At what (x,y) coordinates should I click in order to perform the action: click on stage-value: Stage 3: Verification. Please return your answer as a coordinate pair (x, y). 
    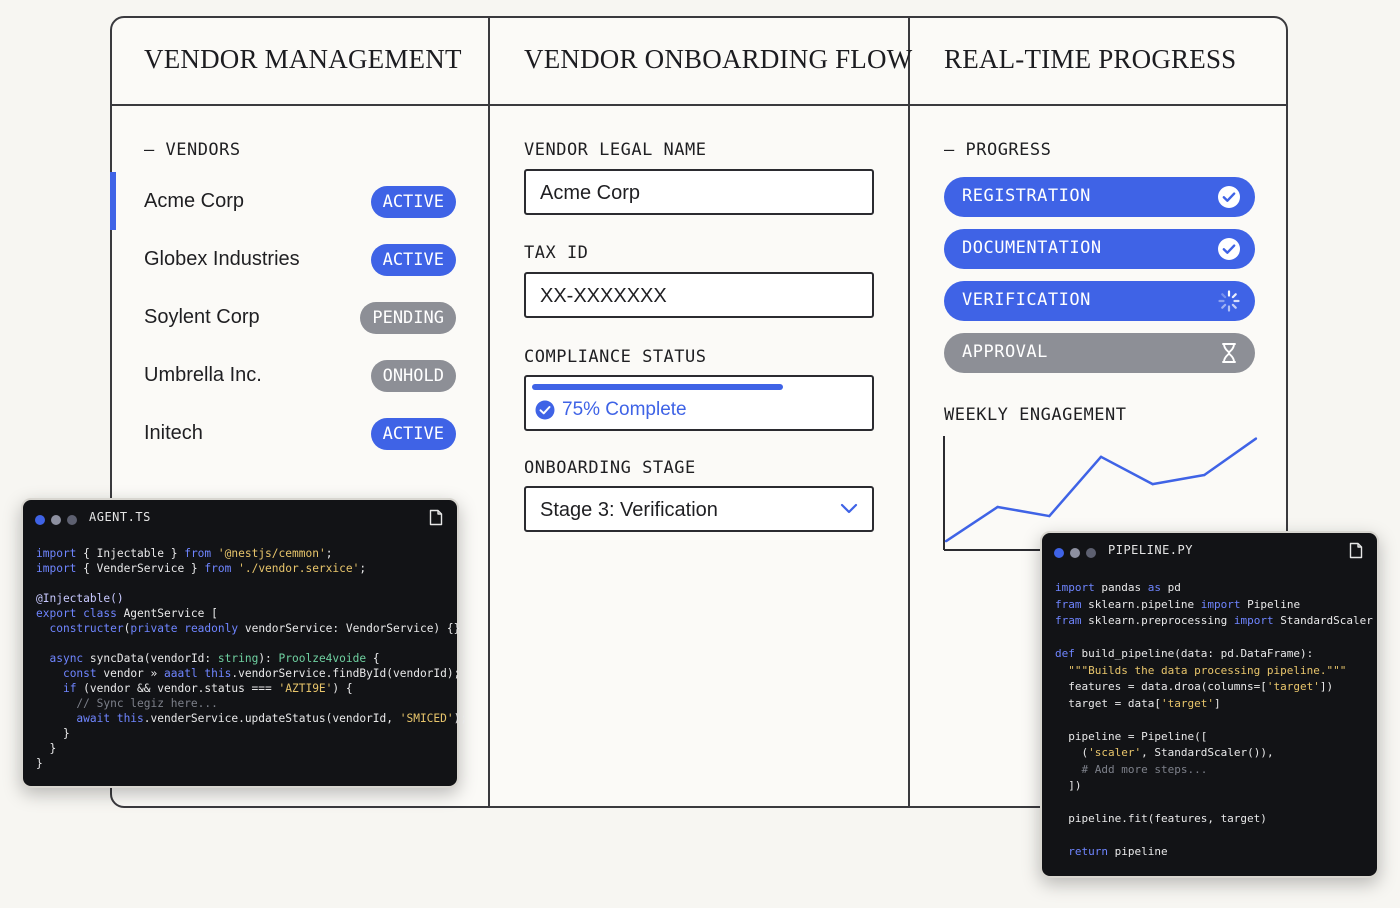
    Looking at the image, I should click on (629, 510).